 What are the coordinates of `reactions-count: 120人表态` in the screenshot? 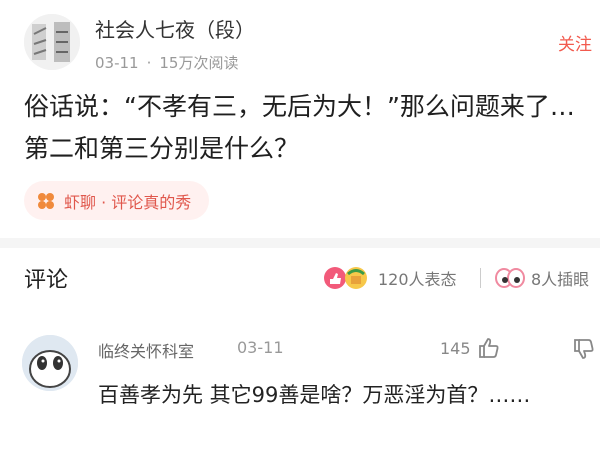 It's located at (417, 279).